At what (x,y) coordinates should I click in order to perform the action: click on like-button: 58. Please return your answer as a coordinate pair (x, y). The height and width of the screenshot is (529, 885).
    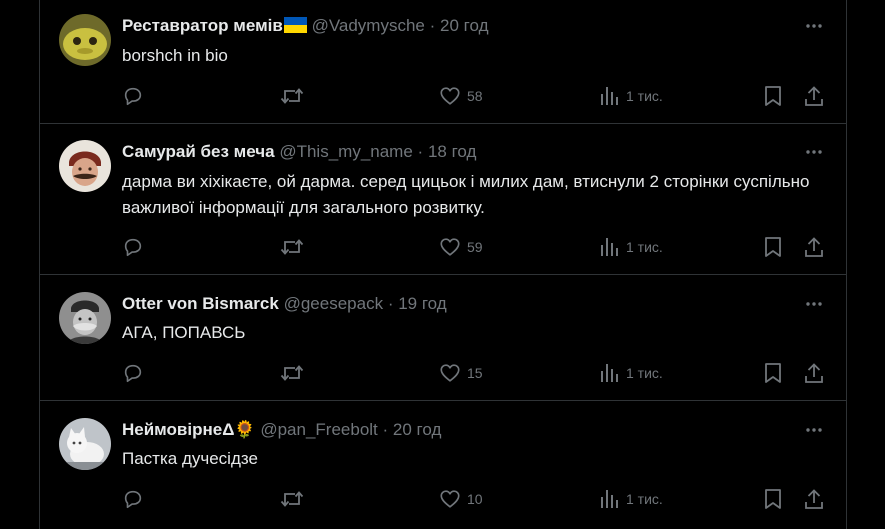
    Looking at the image, I should click on (461, 96).